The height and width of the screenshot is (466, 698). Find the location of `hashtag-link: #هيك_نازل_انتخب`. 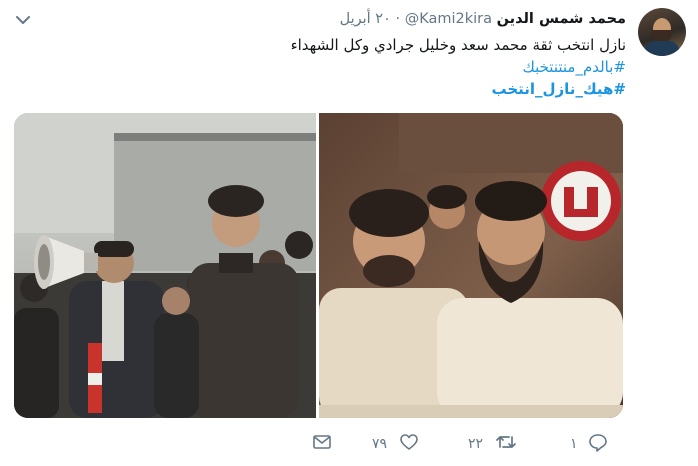

hashtag-link: #هيك_نازل_انتخب is located at coordinates (558, 89).